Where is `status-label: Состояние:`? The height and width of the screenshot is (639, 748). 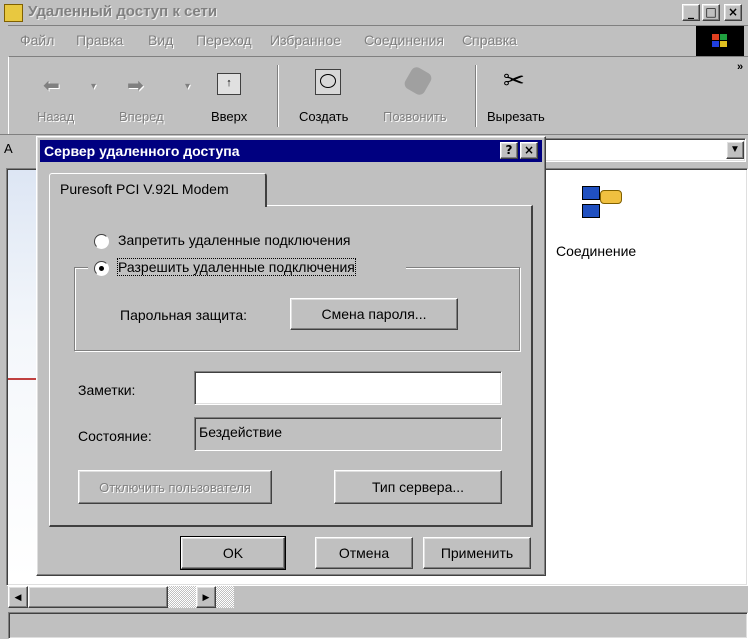
status-label: Состояние: is located at coordinates (115, 436).